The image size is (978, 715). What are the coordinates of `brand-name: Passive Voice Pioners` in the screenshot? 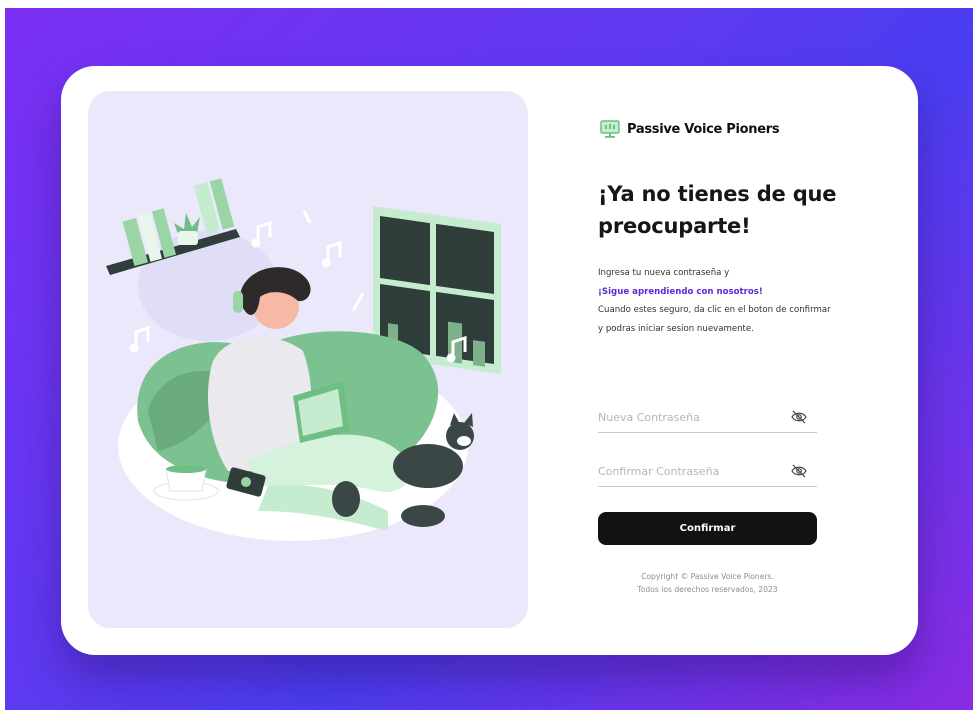 It's located at (703, 129).